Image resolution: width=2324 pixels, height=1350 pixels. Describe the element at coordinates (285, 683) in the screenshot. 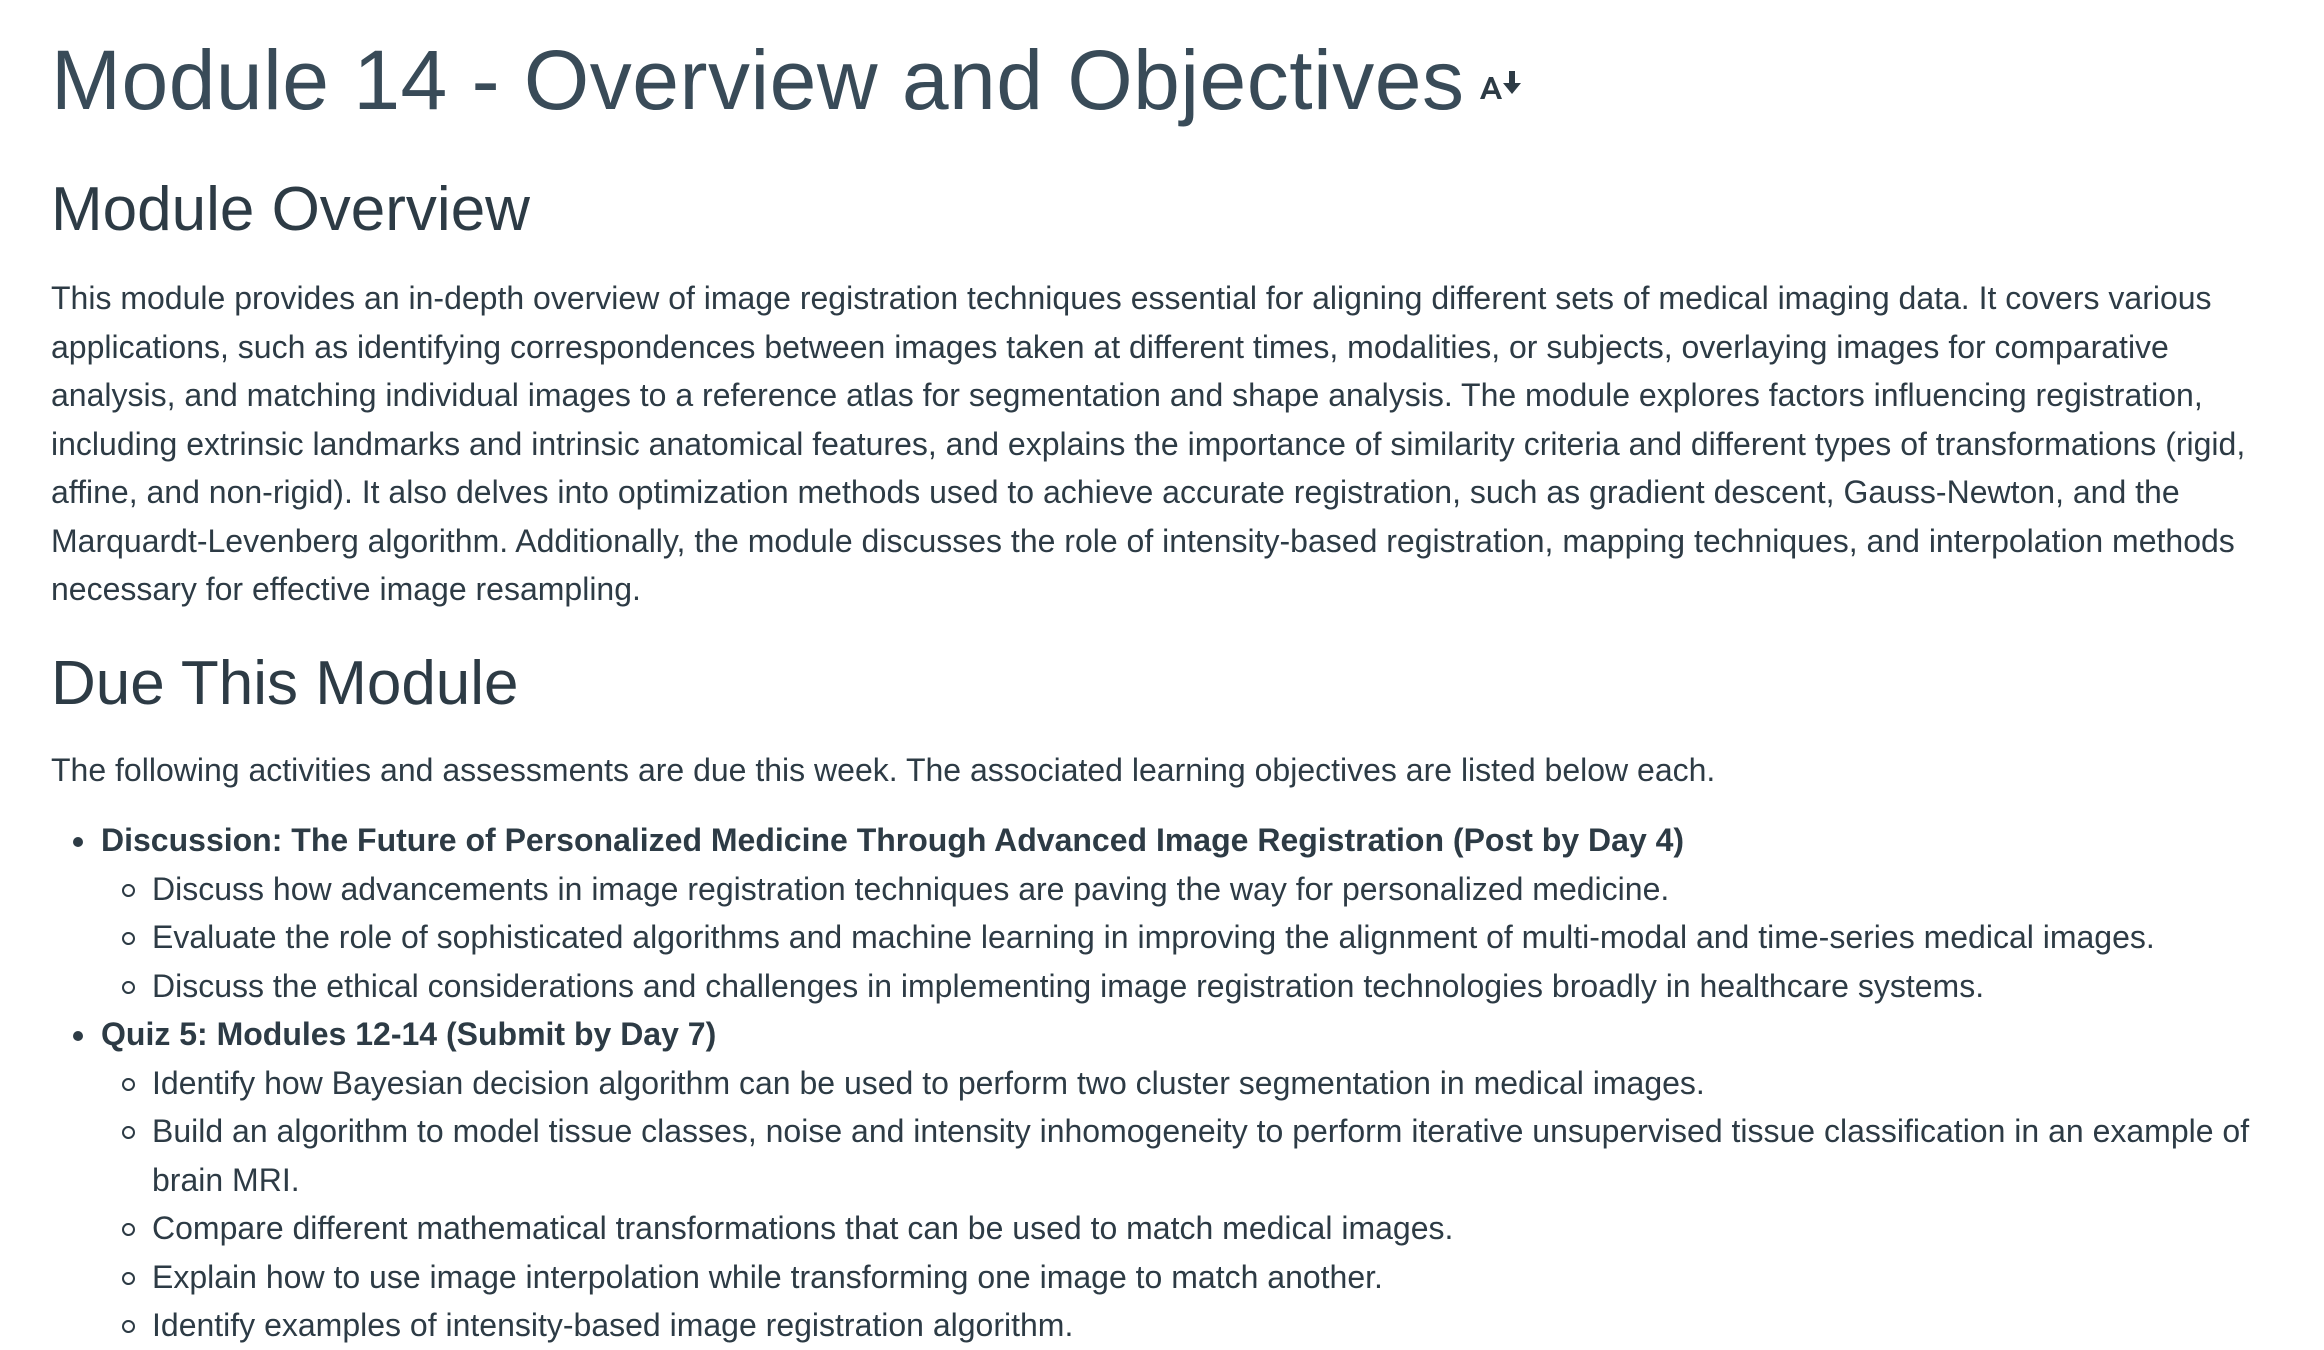

I see `due-this-module-heading: Due This Module` at that location.